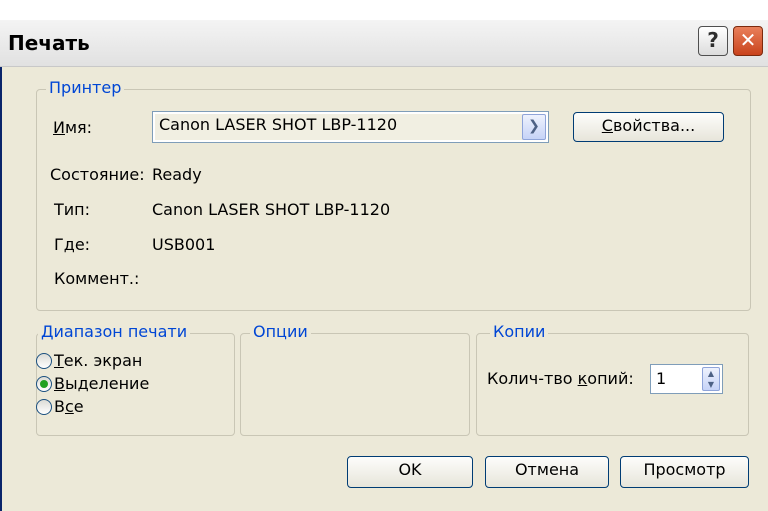  I want to click on cancel-button: Отмена, so click(547, 472).